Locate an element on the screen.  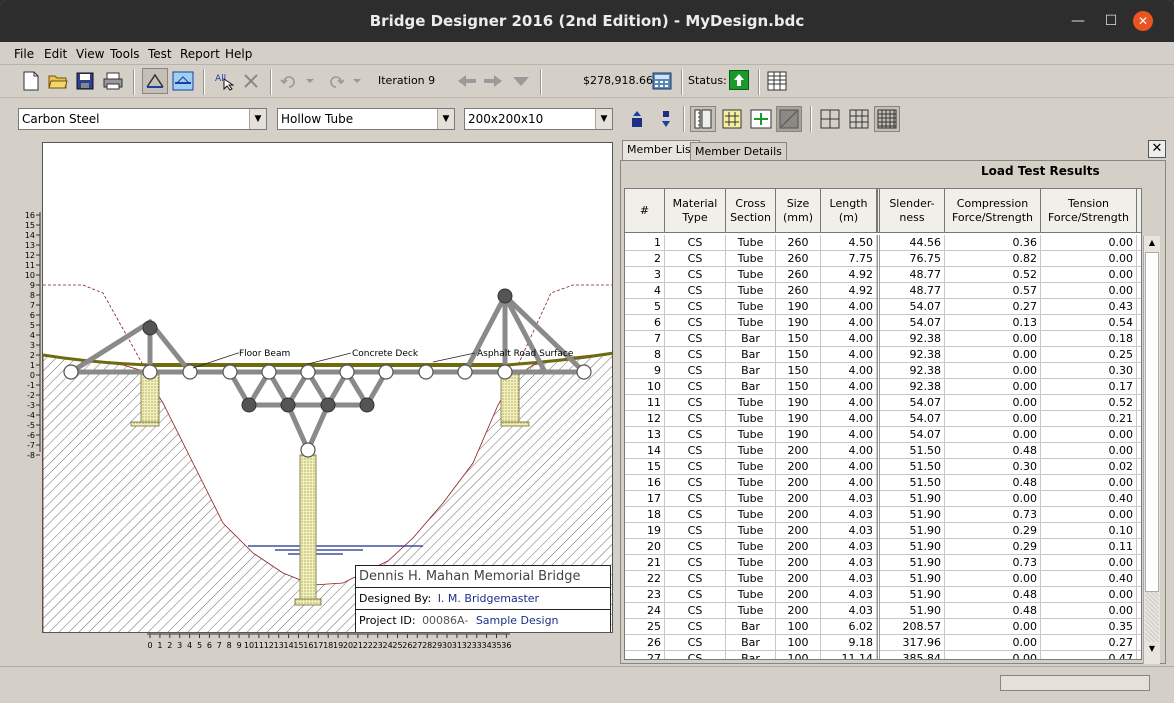
menu-test: Test is located at coordinates (160, 54).